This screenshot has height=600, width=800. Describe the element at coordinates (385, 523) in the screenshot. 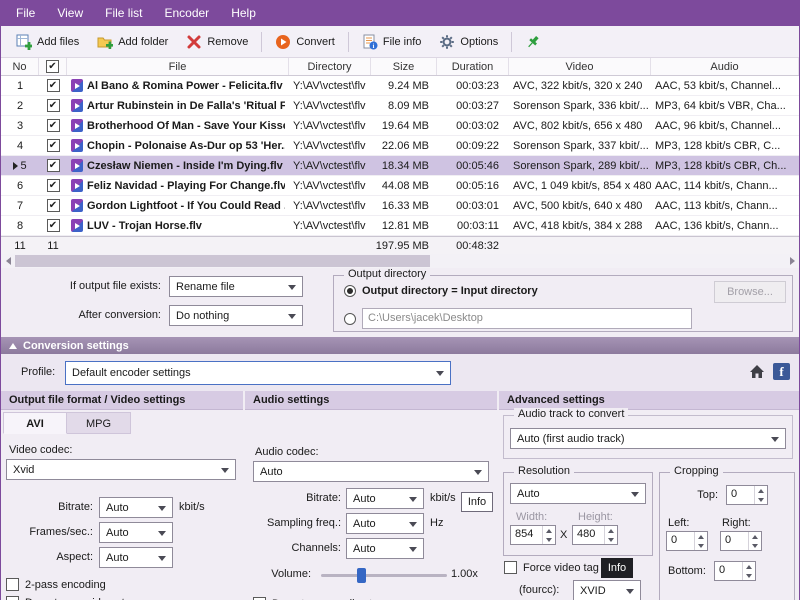

I see `sampling-freq-dropdown: Auto` at that location.